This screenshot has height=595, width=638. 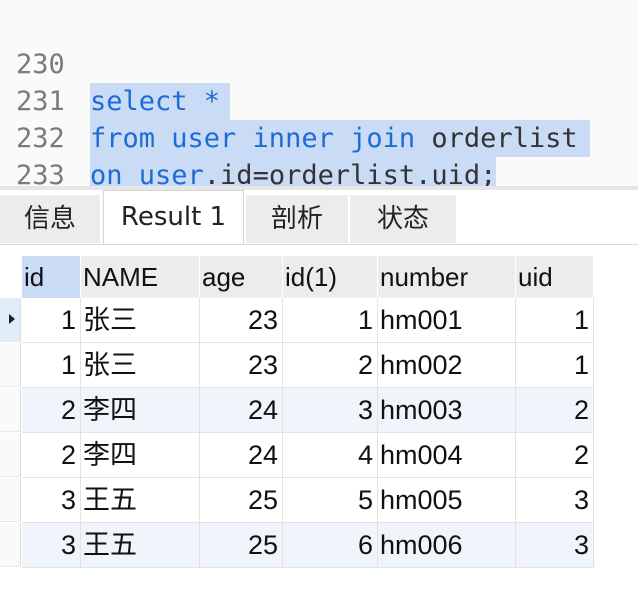 What do you see at coordinates (447, 455) in the screenshot?
I see `cell-number: hm004` at bounding box center [447, 455].